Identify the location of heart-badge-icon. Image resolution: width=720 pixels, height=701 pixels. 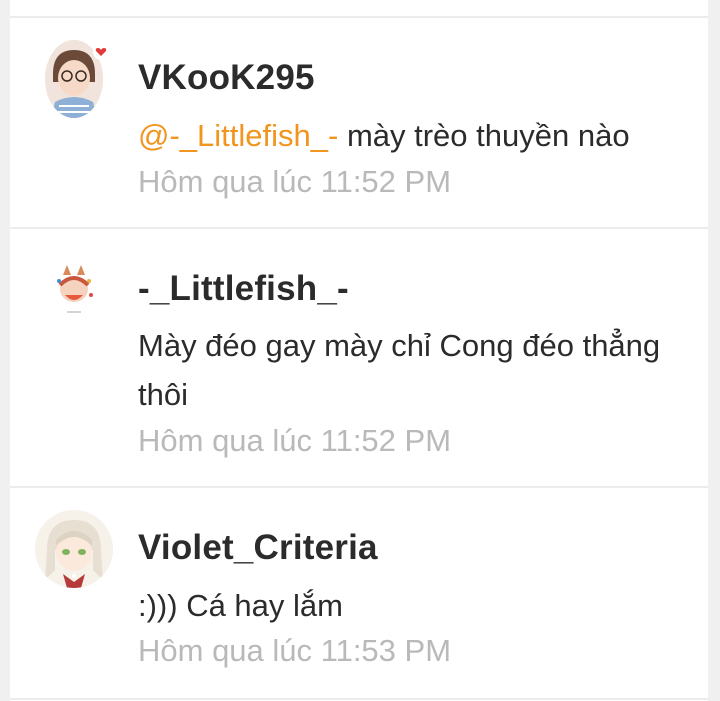
(101, 52).